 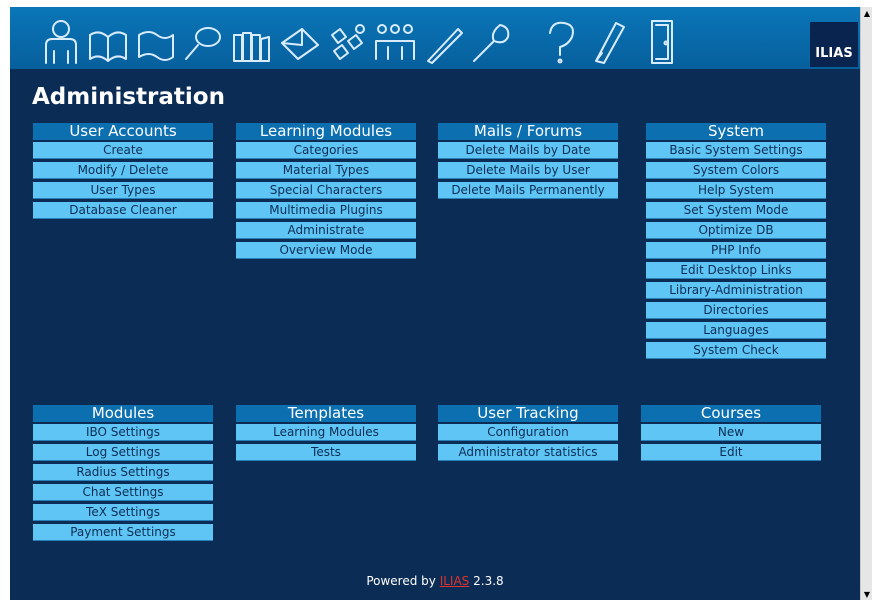 What do you see at coordinates (561, 40) in the screenshot?
I see `help-question-icon` at bounding box center [561, 40].